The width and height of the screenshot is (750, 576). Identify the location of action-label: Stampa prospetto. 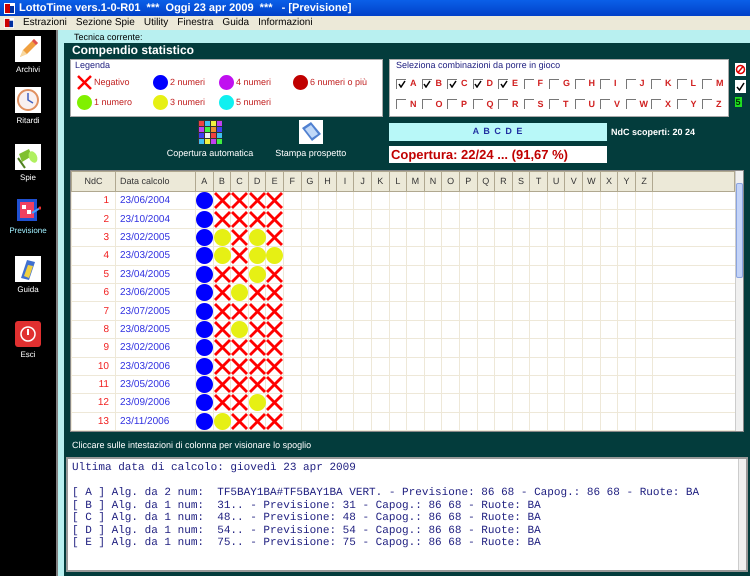
(310, 153).